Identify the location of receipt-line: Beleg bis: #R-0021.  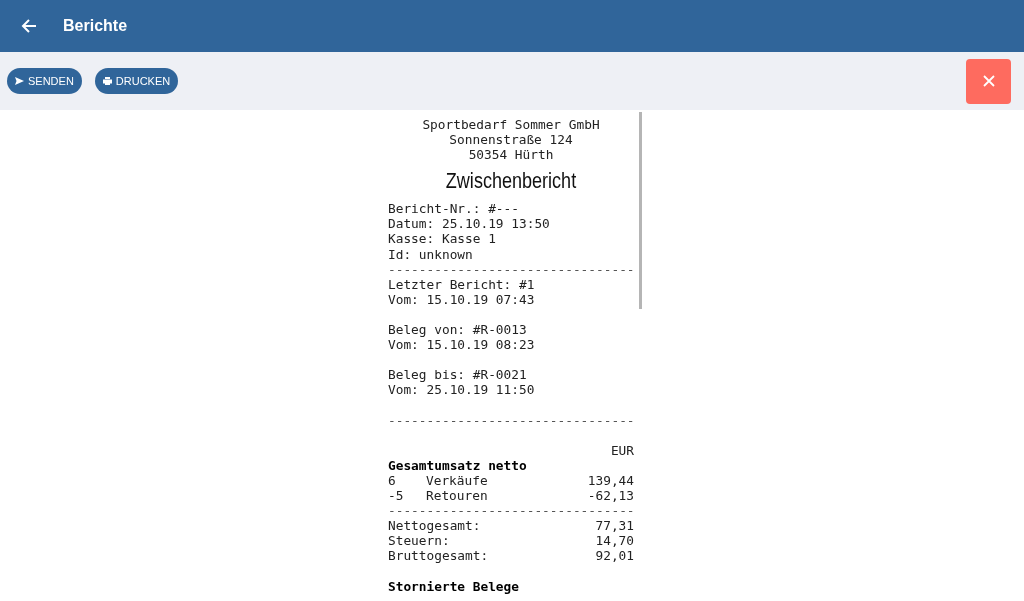
(458, 375).